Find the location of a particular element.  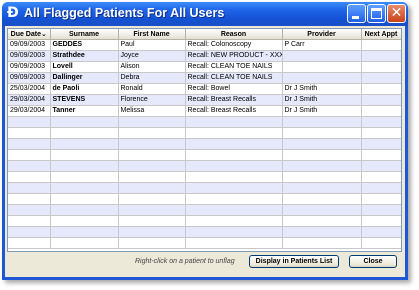

column-header-label: Reason is located at coordinates (233, 34).